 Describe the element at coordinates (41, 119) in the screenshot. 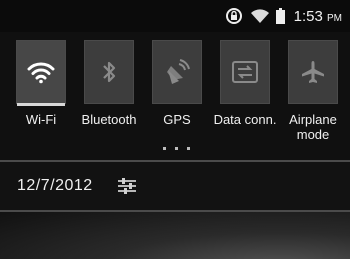

I see `wifi-label: Wi-Fi` at that location.